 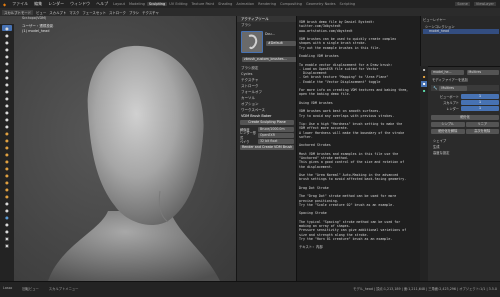 What do you see at coordinates (252, 42) in the screenshot?
I see `brush-preview-thumbnail` at bounding box center [252, 42].